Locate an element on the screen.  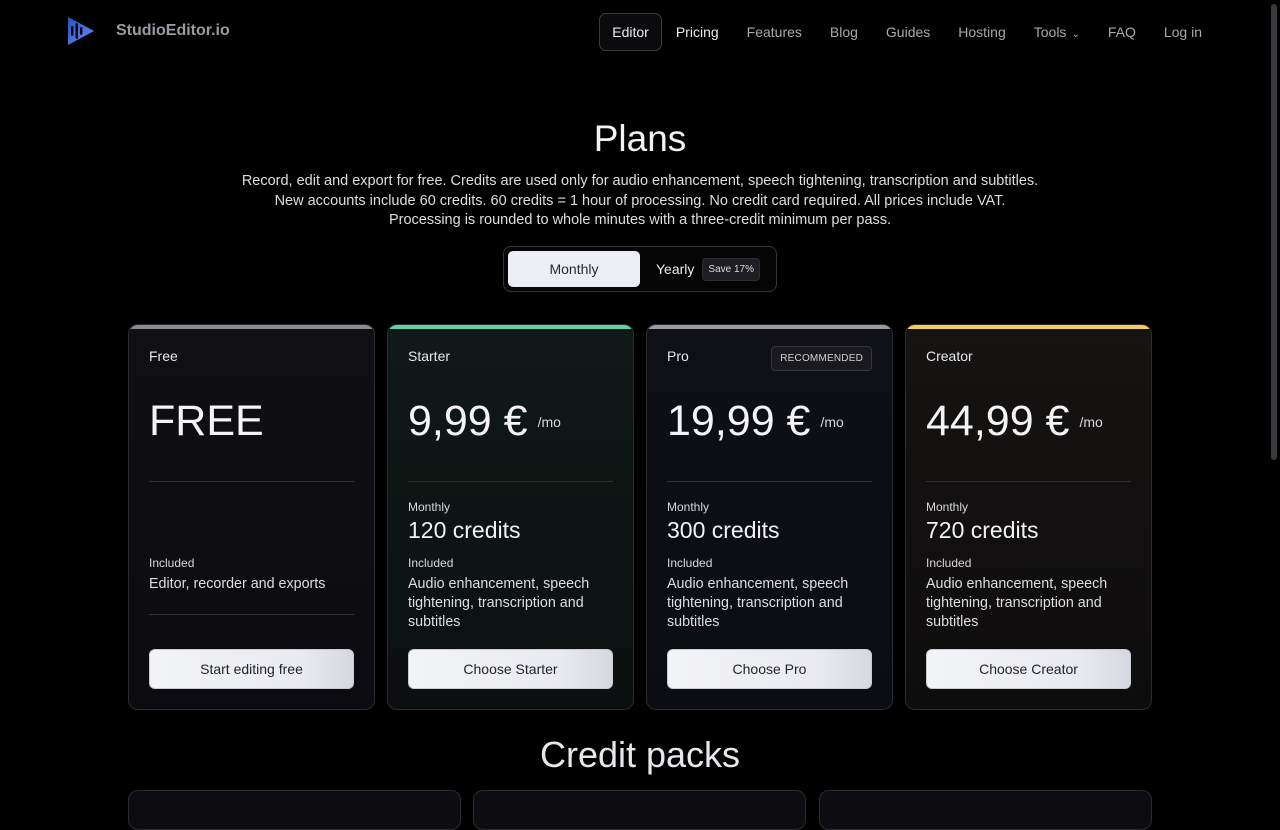
save-badge: Save 17% is located at coordinates (731, 269).